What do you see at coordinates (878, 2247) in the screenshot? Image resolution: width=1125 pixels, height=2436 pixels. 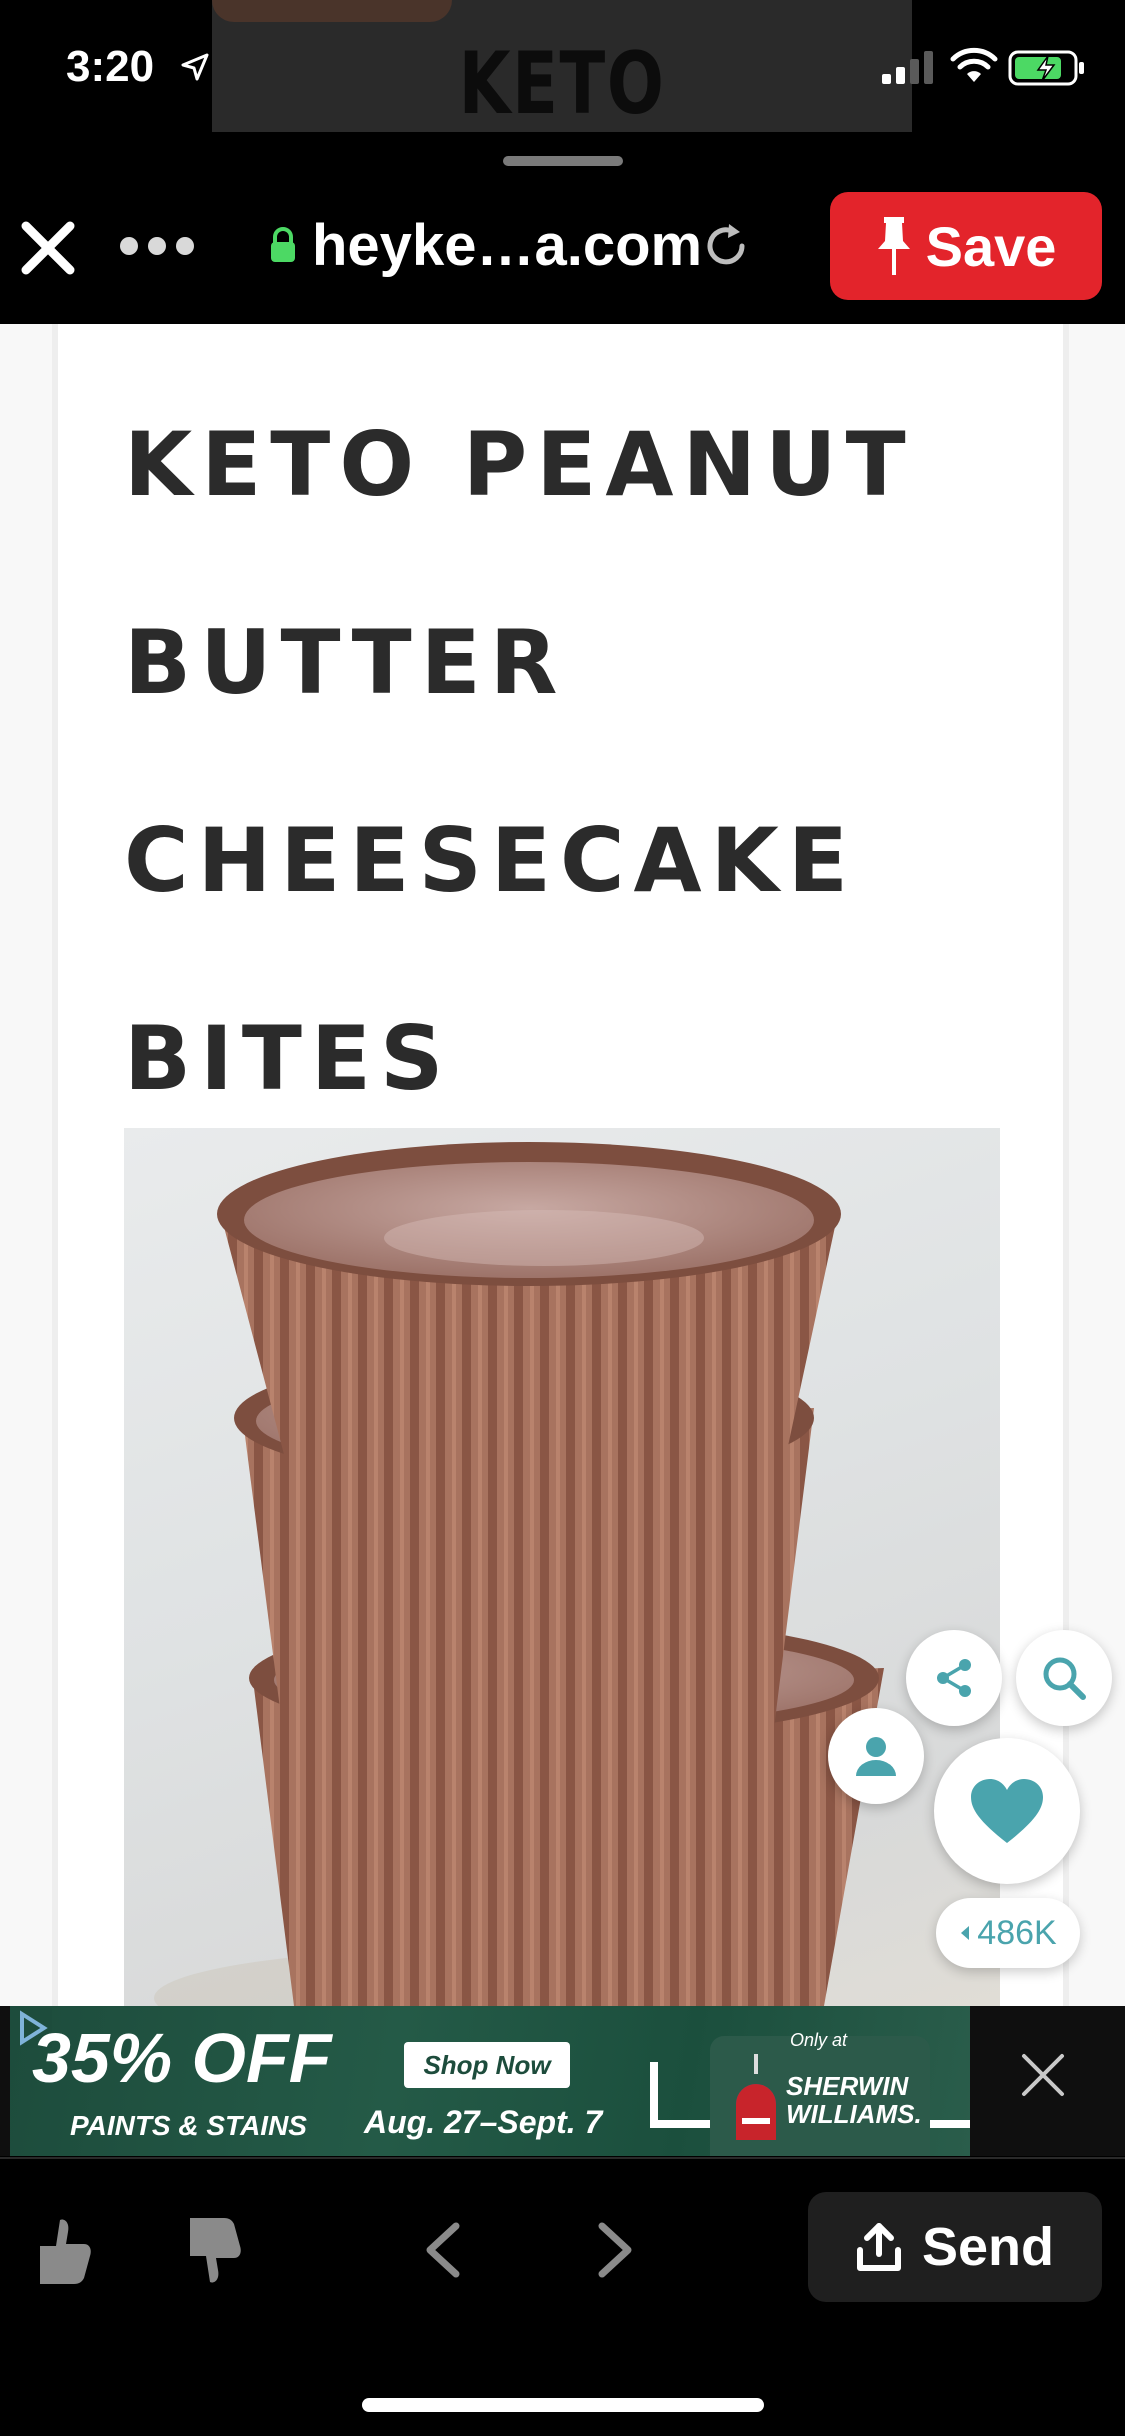 I see `upload-icon` at bounding box center [878, 2247].